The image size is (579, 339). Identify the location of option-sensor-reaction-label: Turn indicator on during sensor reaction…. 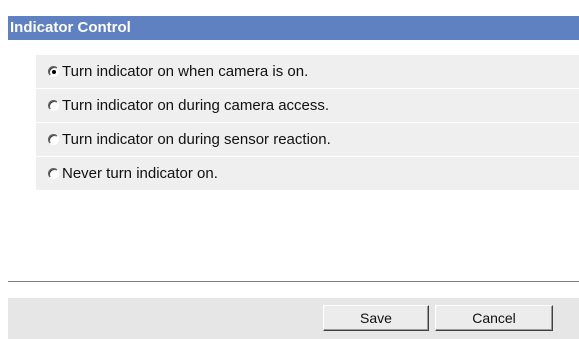
(196, 139).